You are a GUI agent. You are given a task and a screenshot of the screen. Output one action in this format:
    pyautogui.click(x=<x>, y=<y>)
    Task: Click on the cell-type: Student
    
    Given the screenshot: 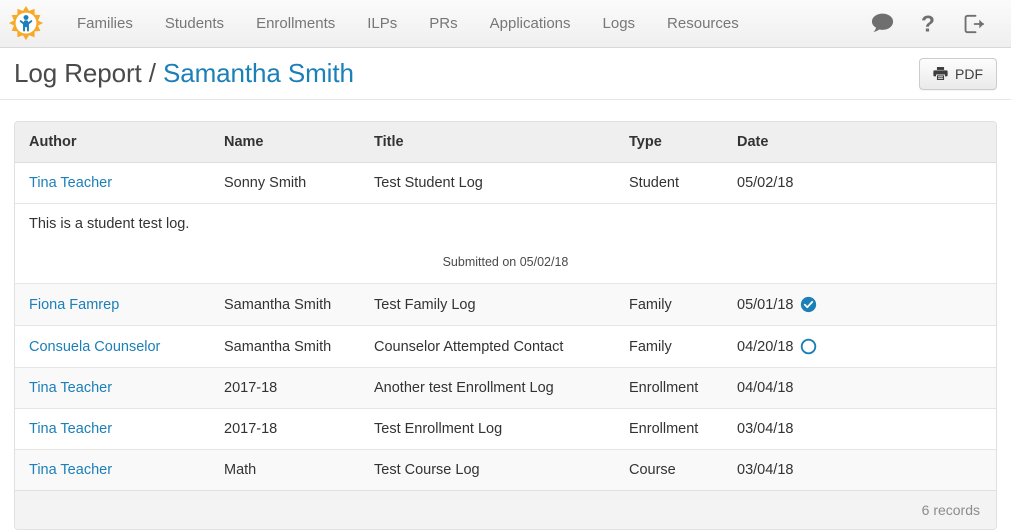 What is the action you would take?
    pyautogui.click(x=669, y=183)
    